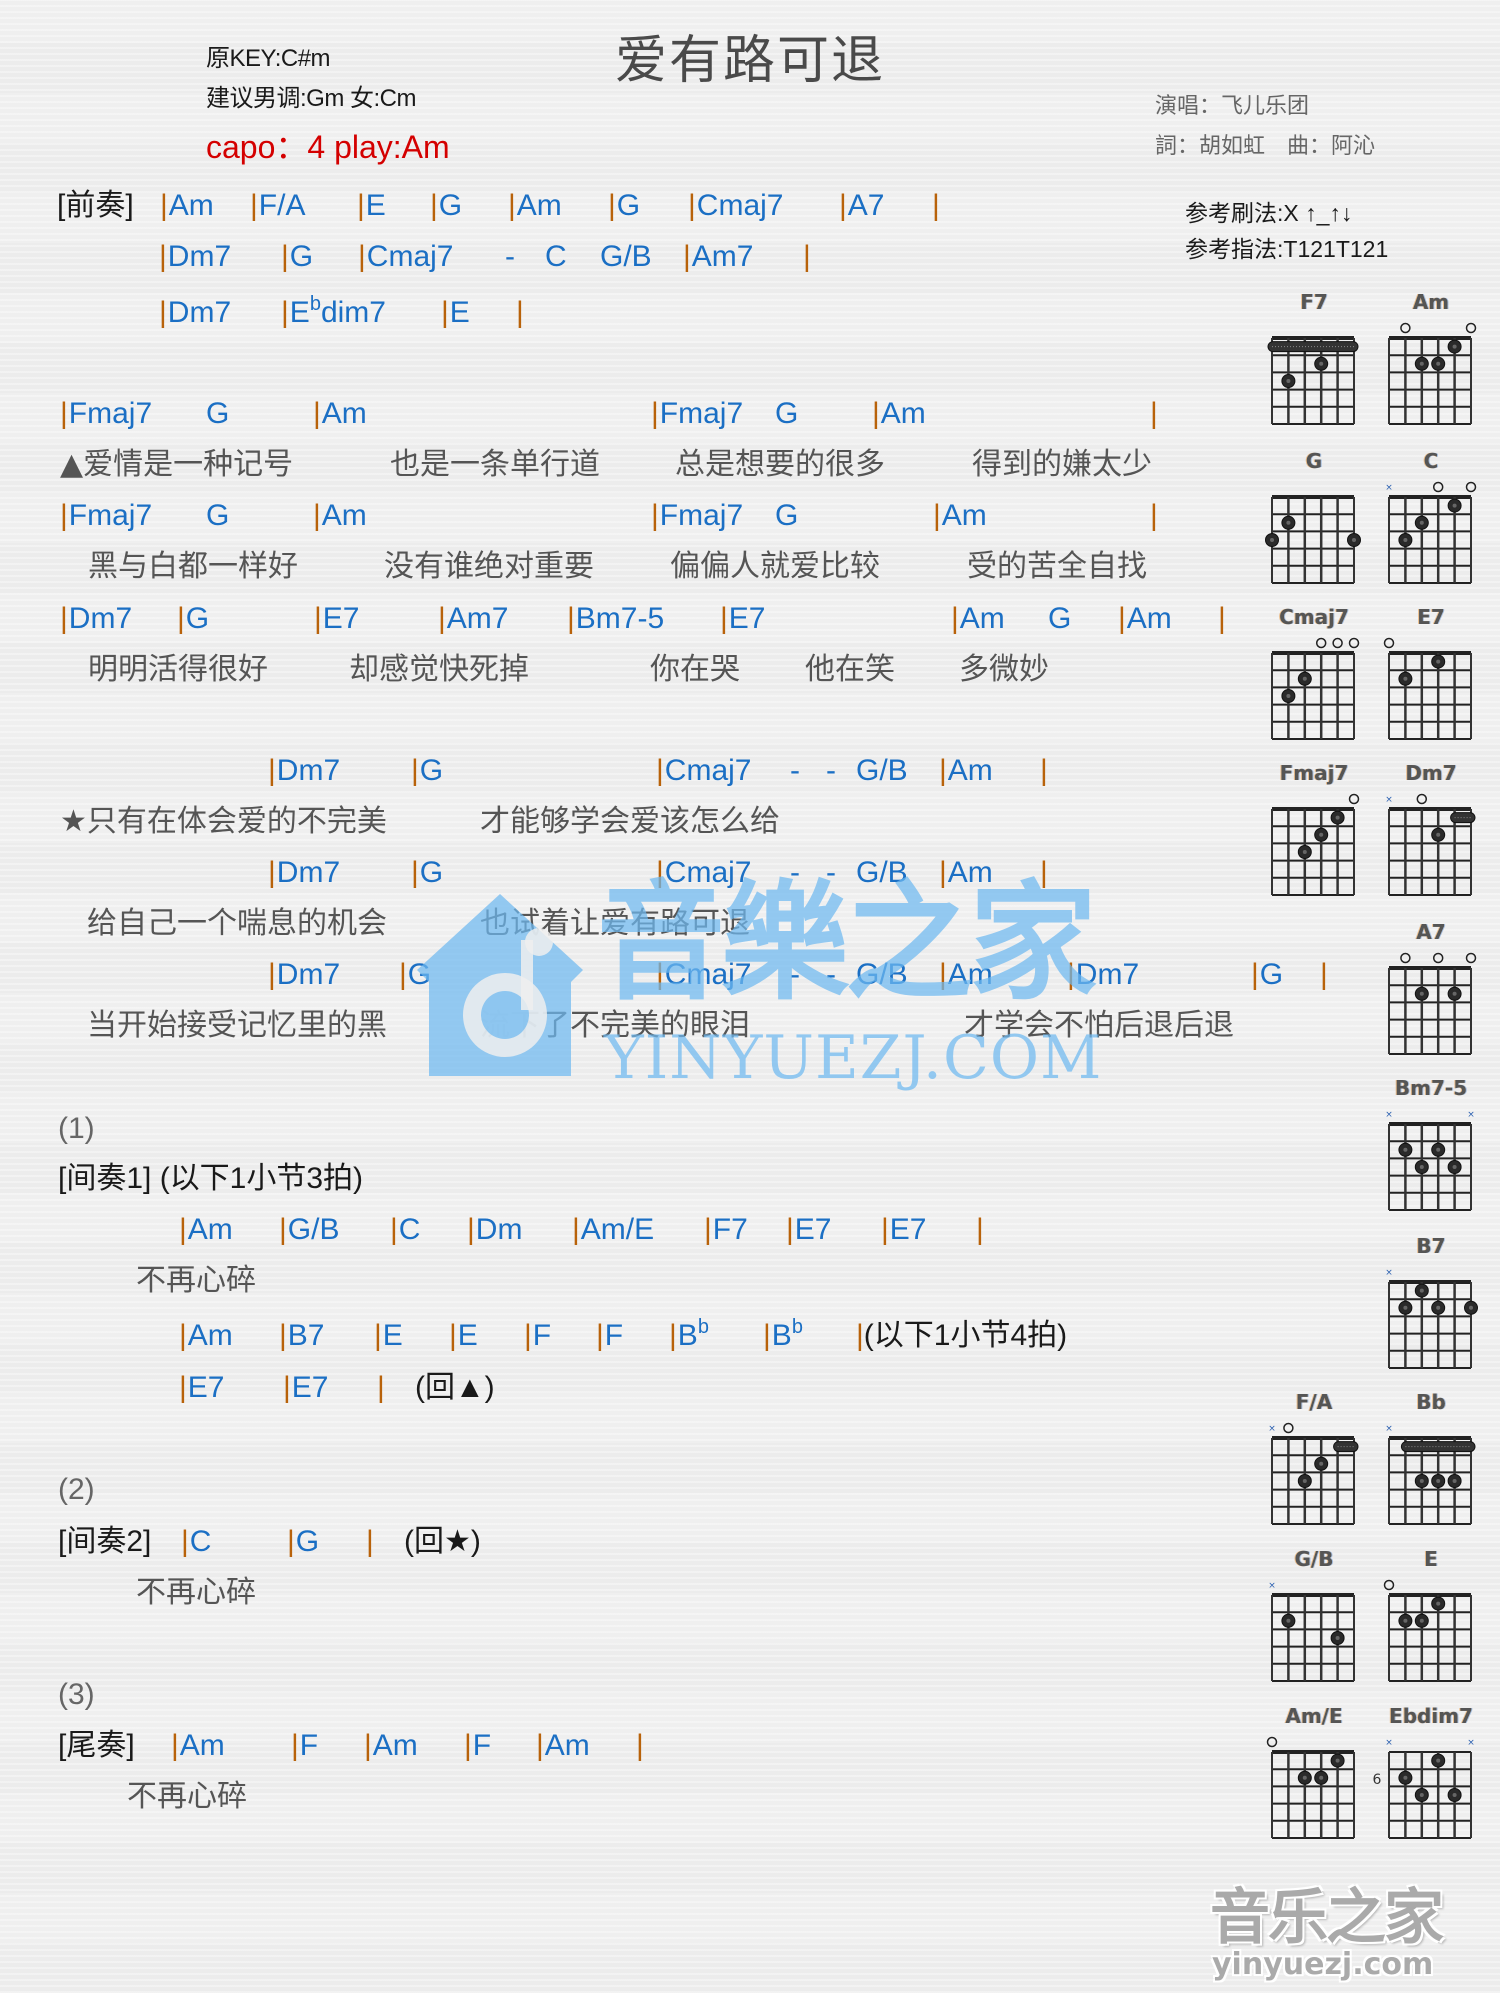  What do you see at coordinates (625, 1388) in the screenshot?
I see `chord-line: |E7 |E7 | (回▲)` at bounding box center [625, 1388].